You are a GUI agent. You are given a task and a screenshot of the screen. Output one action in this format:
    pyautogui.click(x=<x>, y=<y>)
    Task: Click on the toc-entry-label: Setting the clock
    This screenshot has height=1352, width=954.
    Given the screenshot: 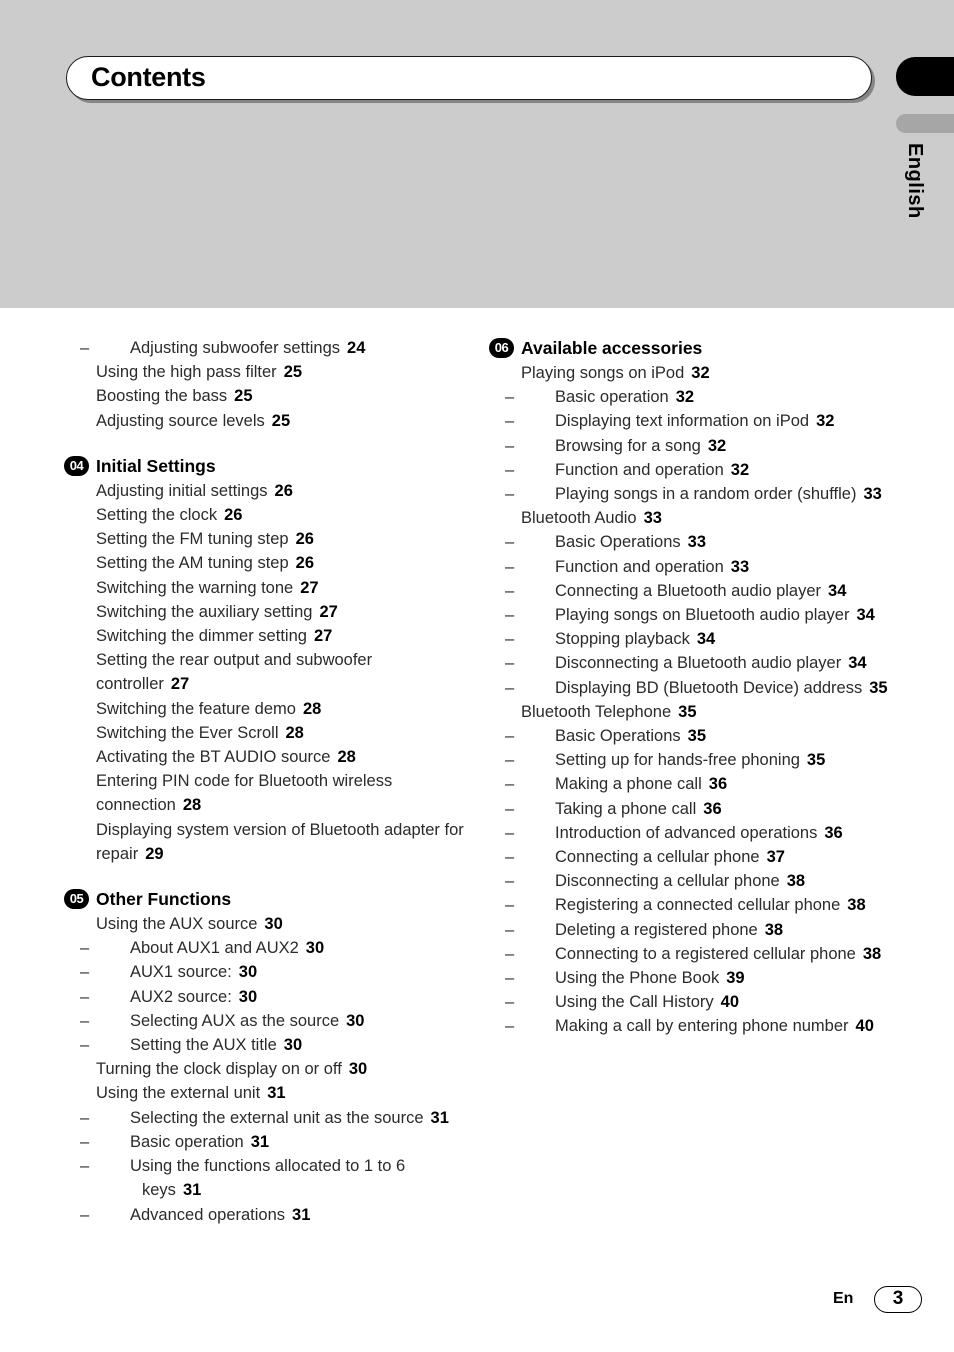 What is the action you would take?
    pyautogui.click(x=157, y=515)
    